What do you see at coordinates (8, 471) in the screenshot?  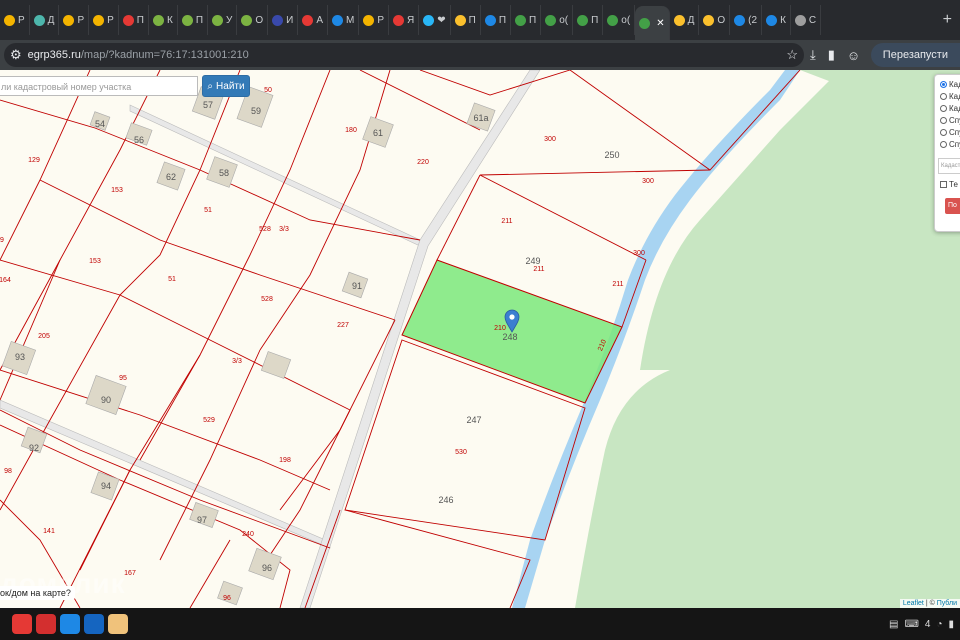 I see `plot-label: 98` at bounding box center [8, 471].